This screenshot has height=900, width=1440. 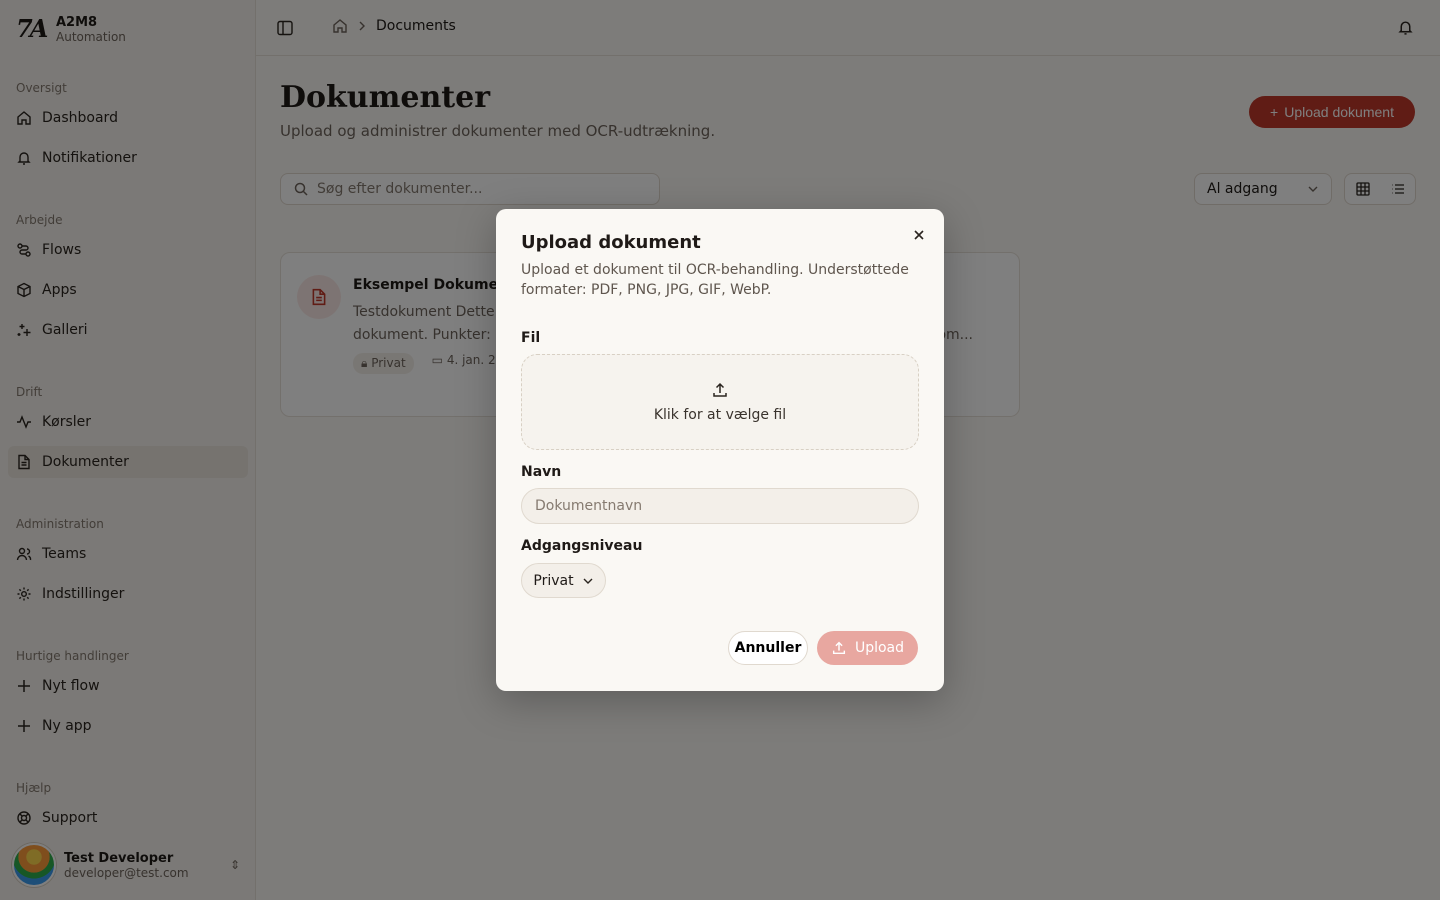 I want to click on document-name-input, so click(x=720, y=506).